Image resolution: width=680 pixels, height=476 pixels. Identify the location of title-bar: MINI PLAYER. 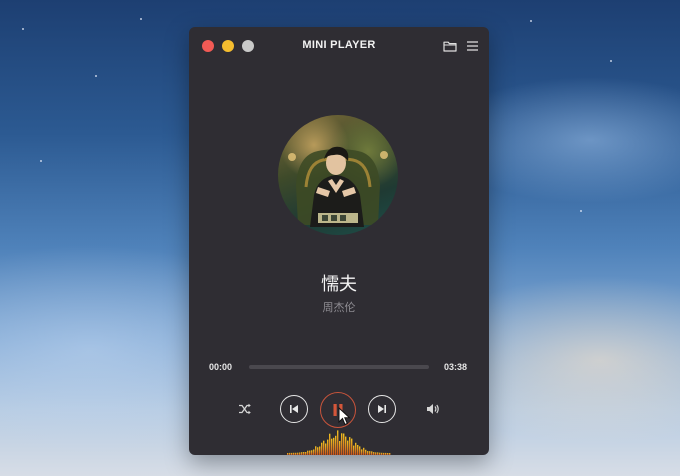
(339, 46).